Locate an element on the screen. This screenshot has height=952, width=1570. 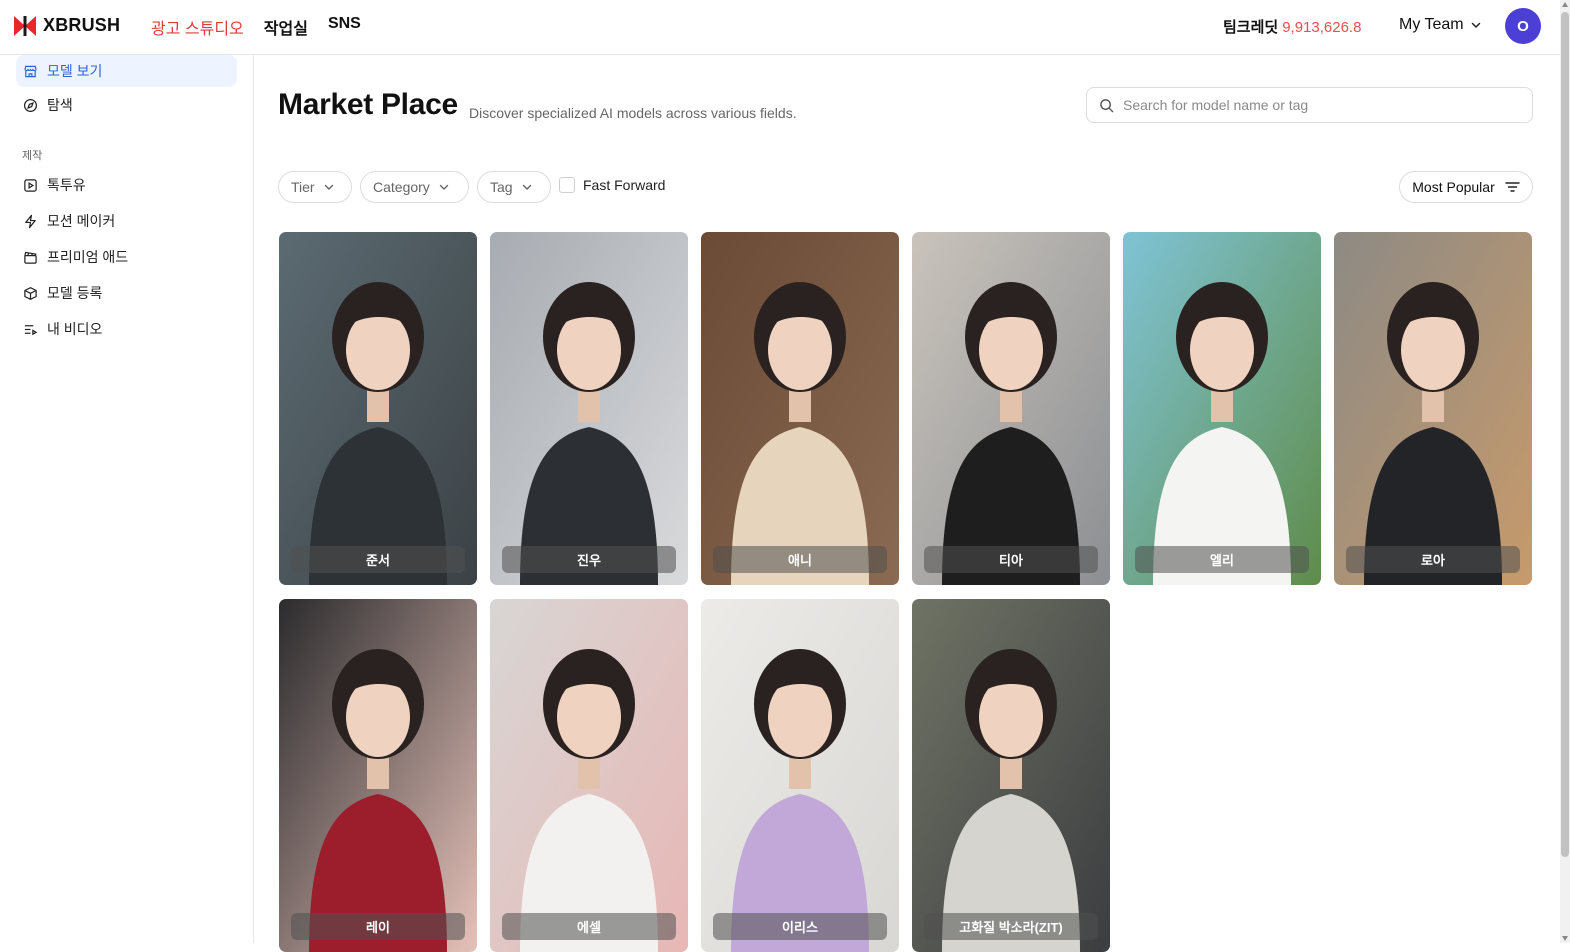
sidebar-item-label: 탐색 is located at coordinates (60, 105).